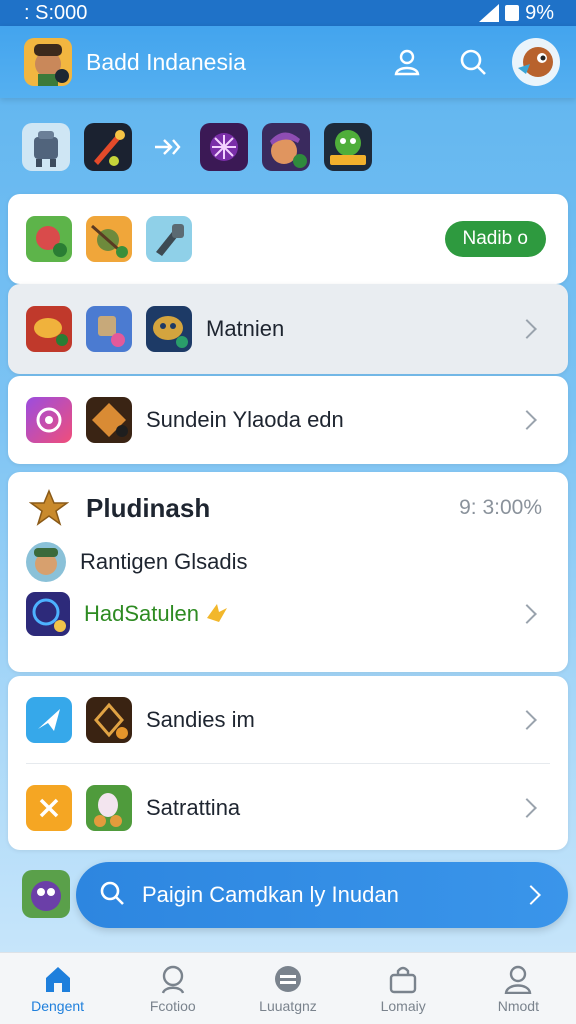 Image resolution: width=576 pixels, height=1024 pixels. I want to click on games-row: Nadib o, so click(288, 239).